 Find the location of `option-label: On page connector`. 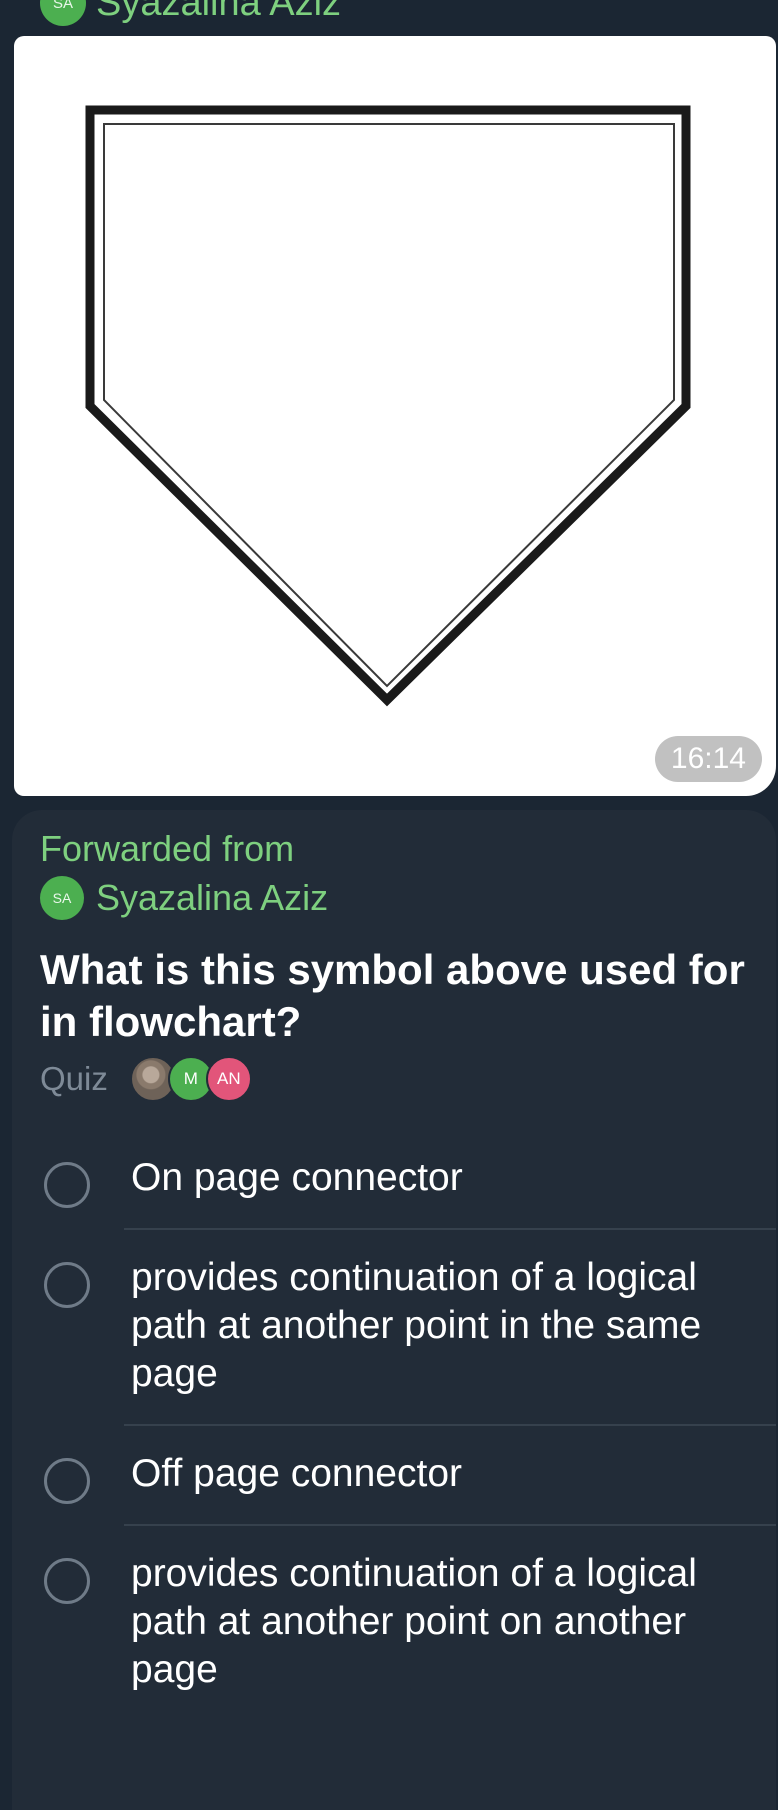

option-label: On page connector is located at coordinates (297, 1177).